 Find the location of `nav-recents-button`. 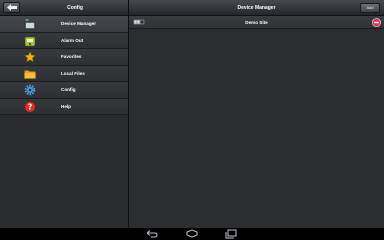

nav-recents-button is located at coordinates (231, 234).